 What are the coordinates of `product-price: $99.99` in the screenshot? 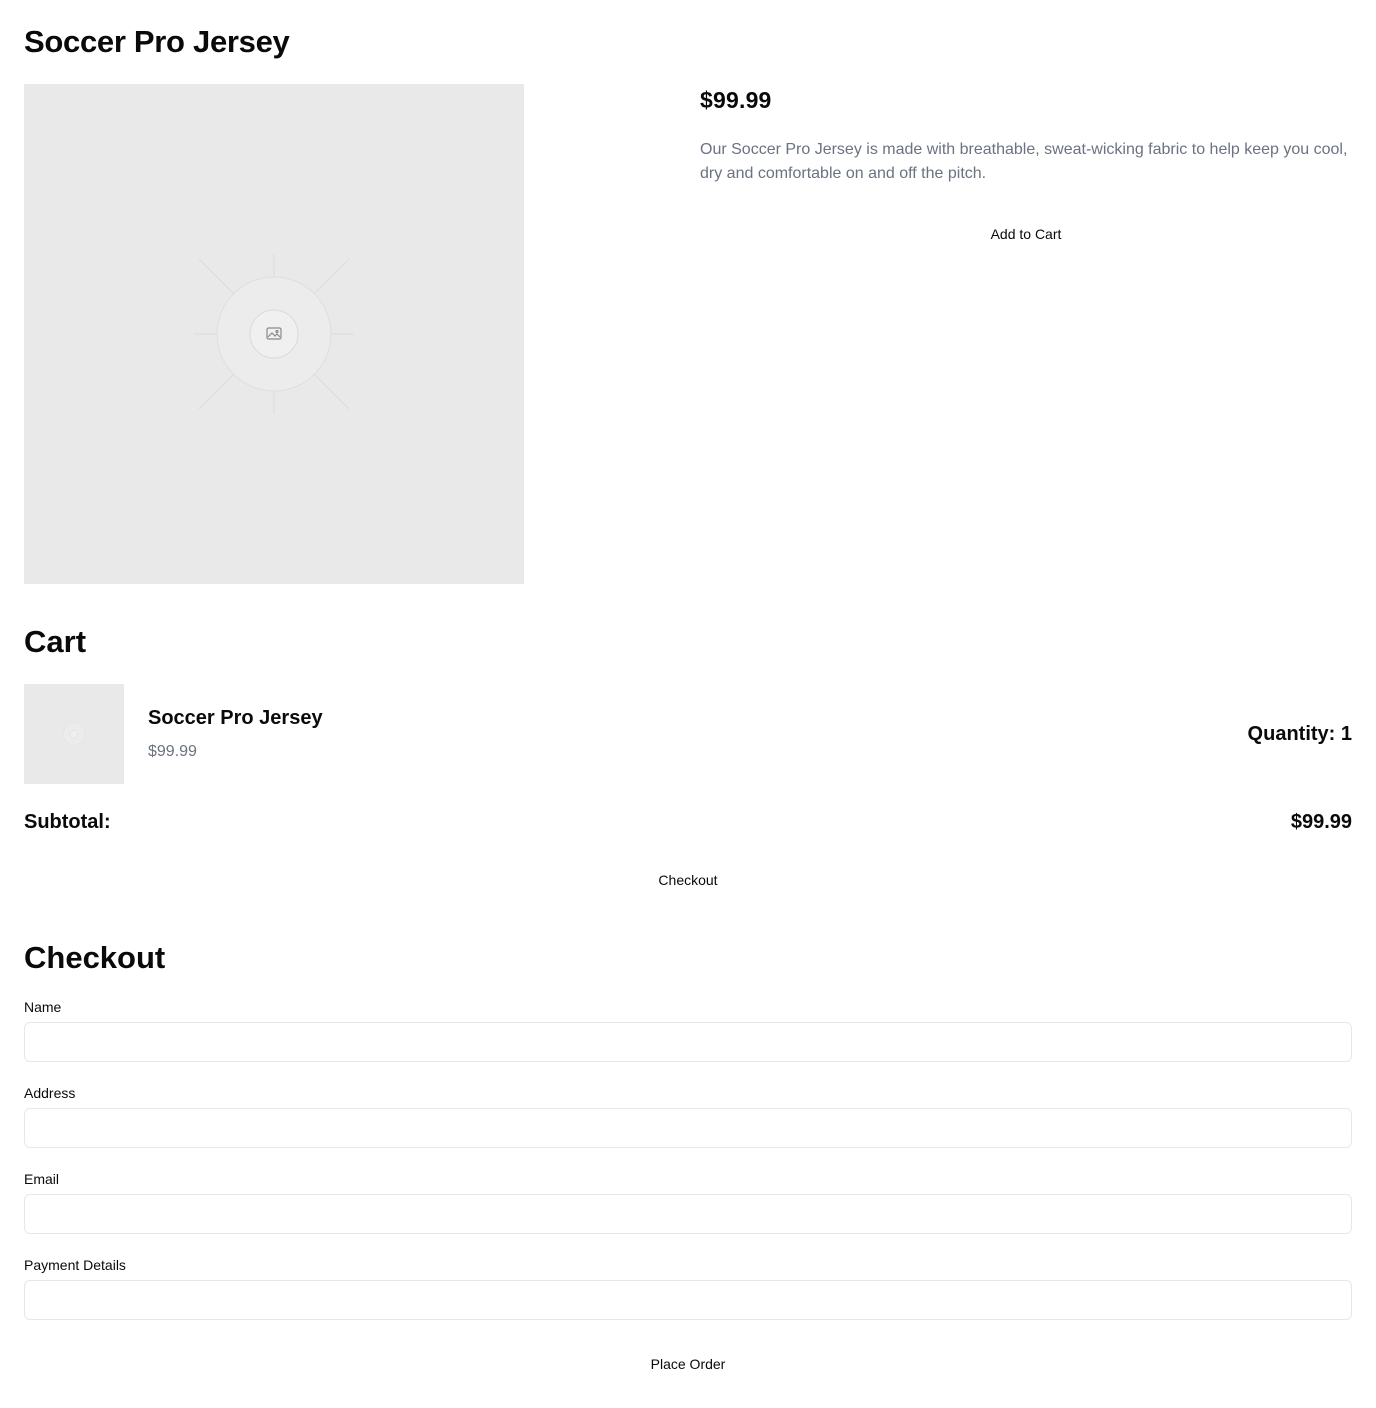 It's located at (736, 100).